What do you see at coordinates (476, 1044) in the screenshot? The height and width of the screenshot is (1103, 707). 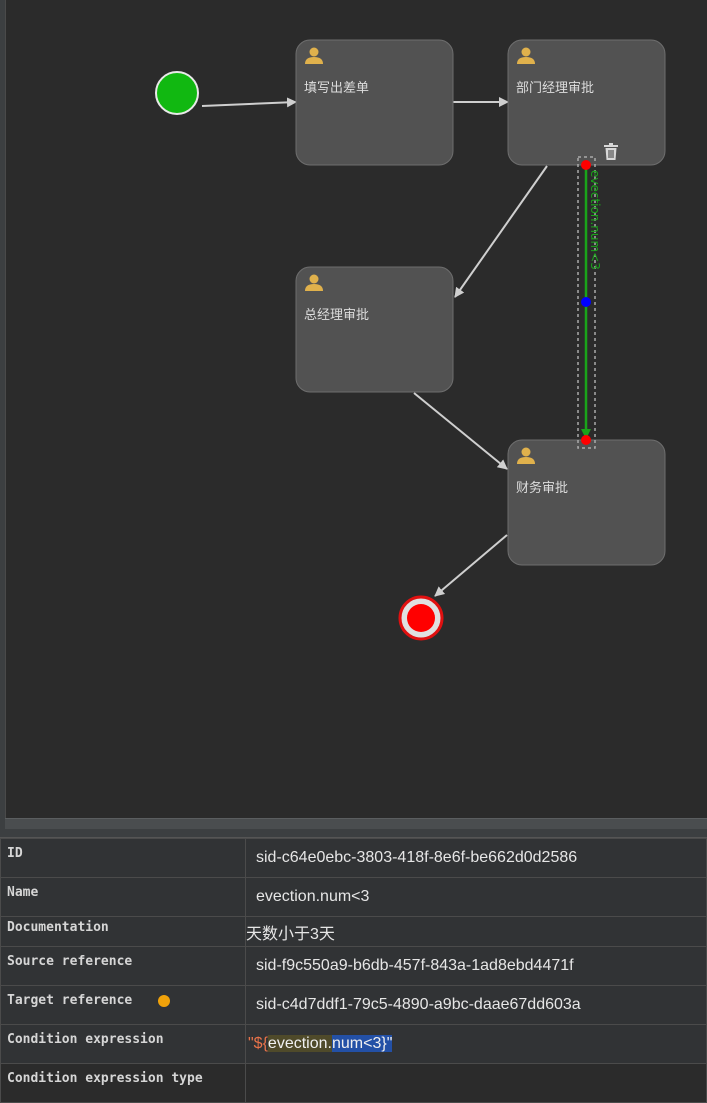 I see `condition-expression-field: "${evection.num<3}"` at bounding box center [476, 1044].